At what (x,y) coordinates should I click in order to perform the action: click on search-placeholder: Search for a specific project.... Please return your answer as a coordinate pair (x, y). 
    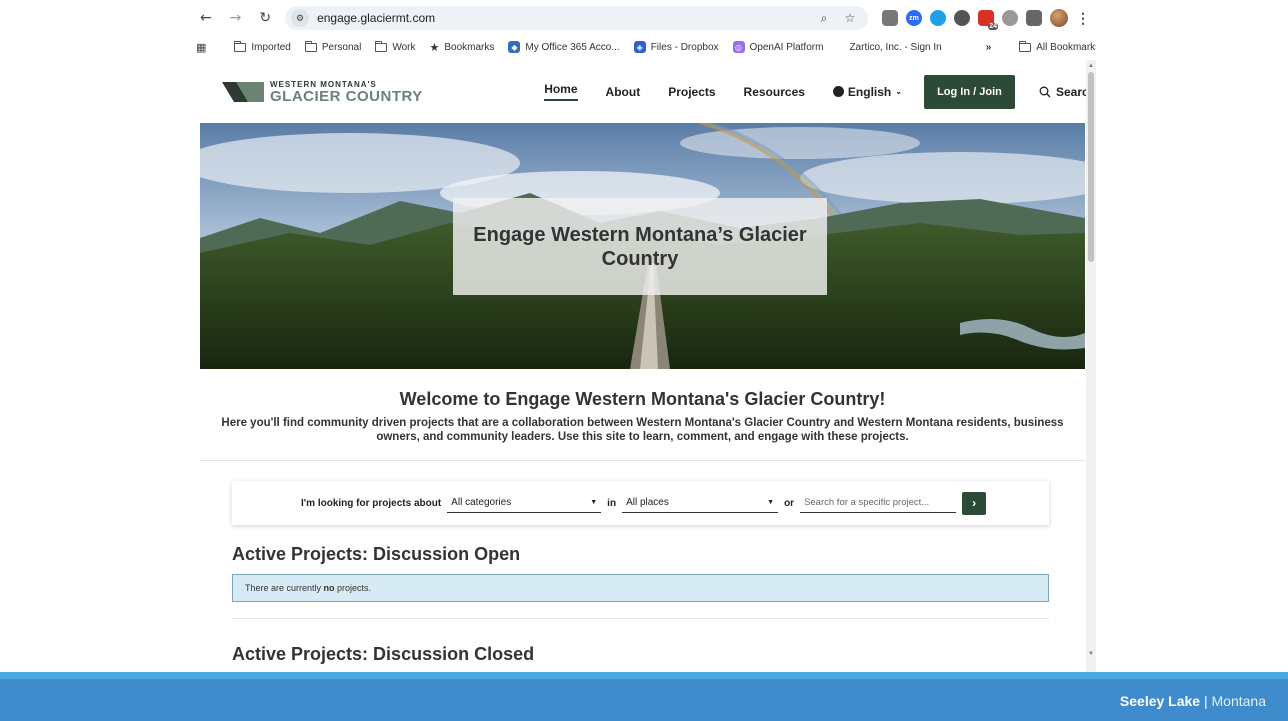
    Looking at the image, I should click on (867, 502).